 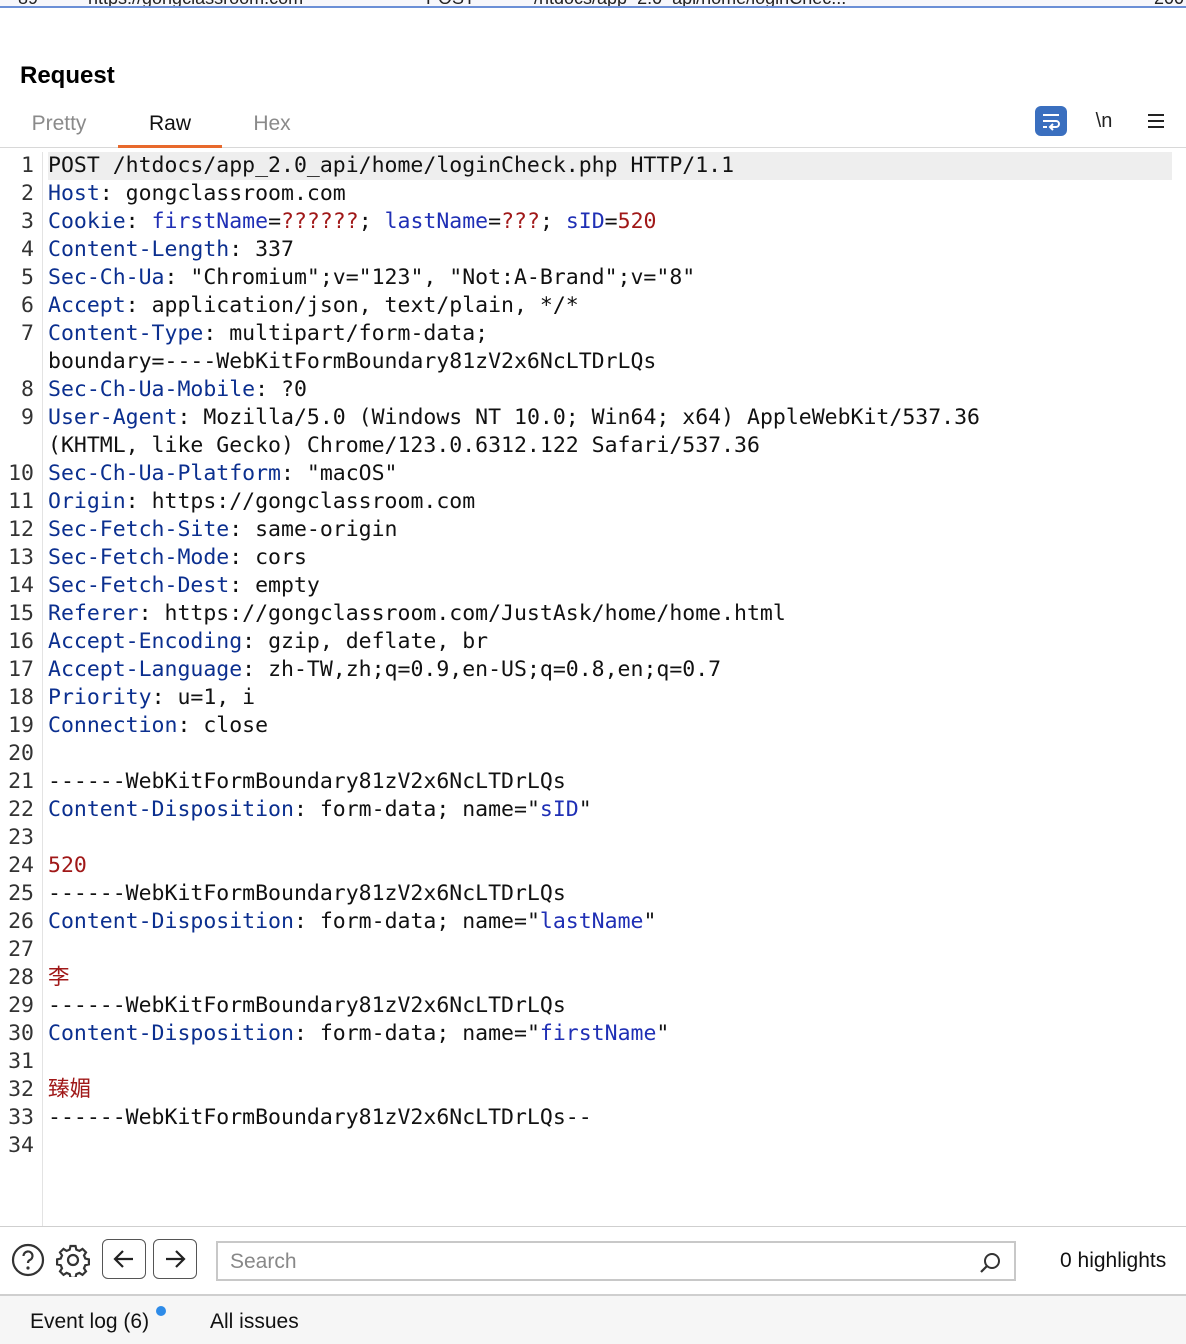 I want to click on wrap-lines-icon, so click(x=1051, y=121).